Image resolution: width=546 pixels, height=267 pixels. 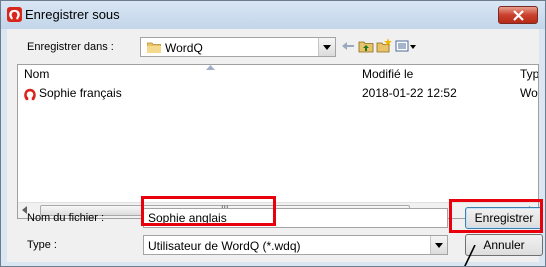 I want to click on file-name-cell: Sophie français, so click(x=80, y=93).